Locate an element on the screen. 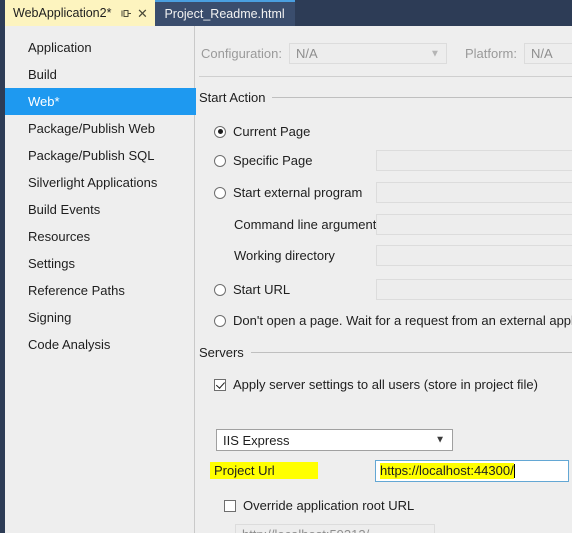 The width and height of the screenshot is (572, 533). sidebar-item-code-analysis: Code Analysis is located at coordinates (99, 344).